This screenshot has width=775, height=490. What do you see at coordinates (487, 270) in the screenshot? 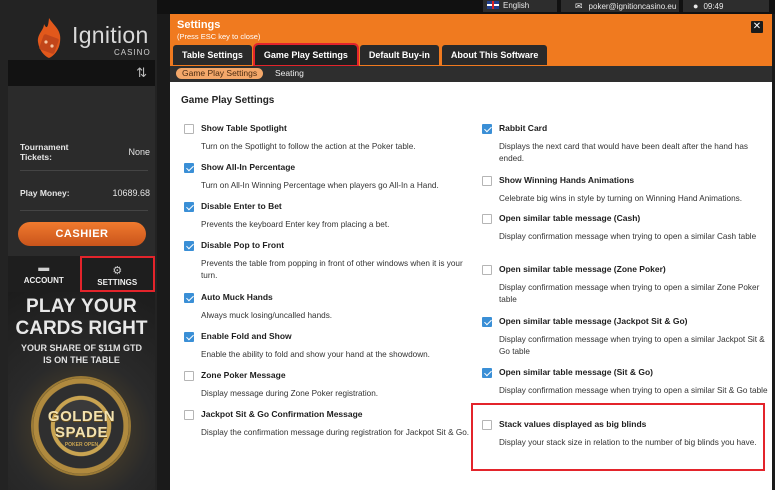
I see `checkbox-similar-table-zone` at bounding box center [487, 270].